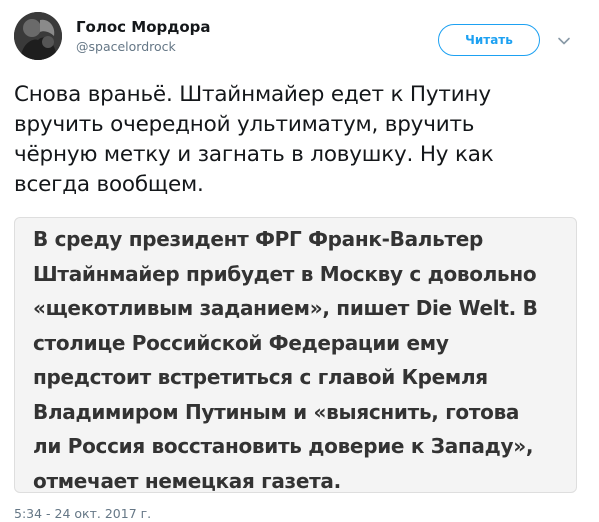 This screenshot has width=599, height=522. I want to click on avatar-photo-icon, so click(38, 36).